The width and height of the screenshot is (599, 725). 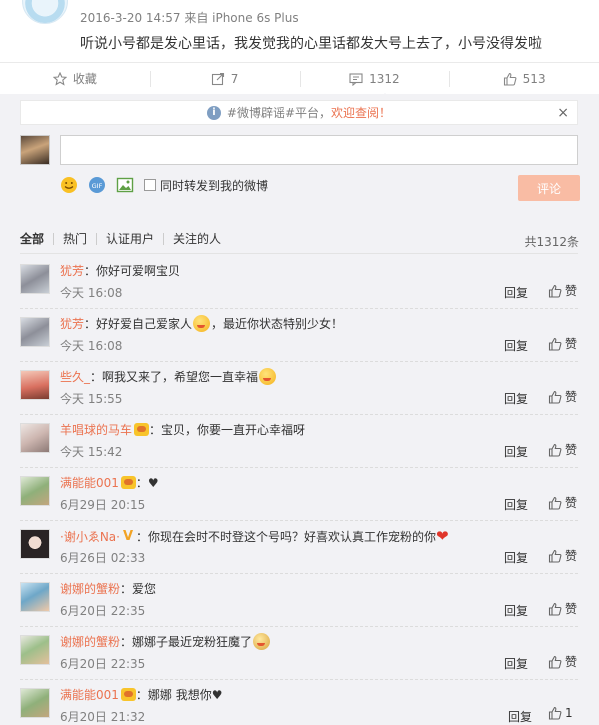 I want to click on svg-text: GIF, so click(x=97, y=186).